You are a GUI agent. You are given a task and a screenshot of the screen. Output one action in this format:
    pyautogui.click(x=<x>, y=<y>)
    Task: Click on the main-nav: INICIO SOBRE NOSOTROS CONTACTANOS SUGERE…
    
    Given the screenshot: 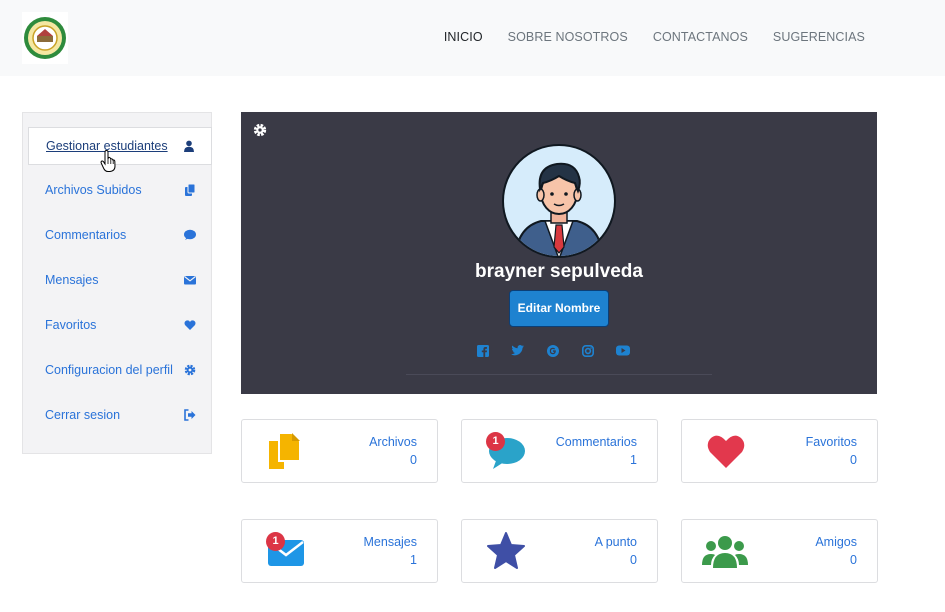 What is the action you would take?
    pyautogui.click(x=654, y=37)
    